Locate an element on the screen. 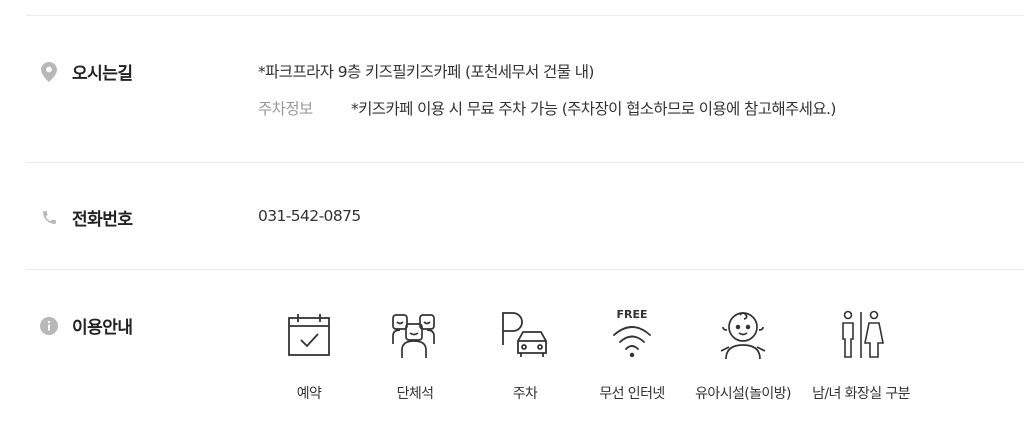 Image resolution: width=1024 pixels, height=443 pixels. address-text: *파크프라자 9층 키즈필키즈카페 (포천세무서 건물 내) is located at coordinates (426, 72).